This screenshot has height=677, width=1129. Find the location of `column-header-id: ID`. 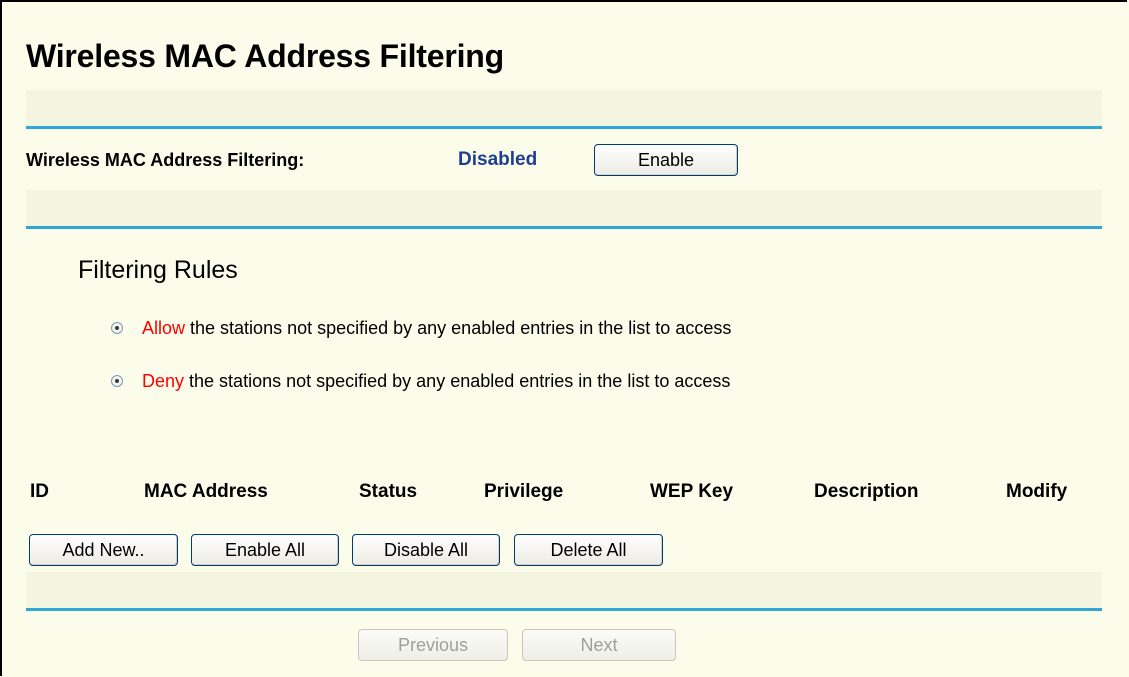

column-header-id: ID is located at coordinates (39, 491).